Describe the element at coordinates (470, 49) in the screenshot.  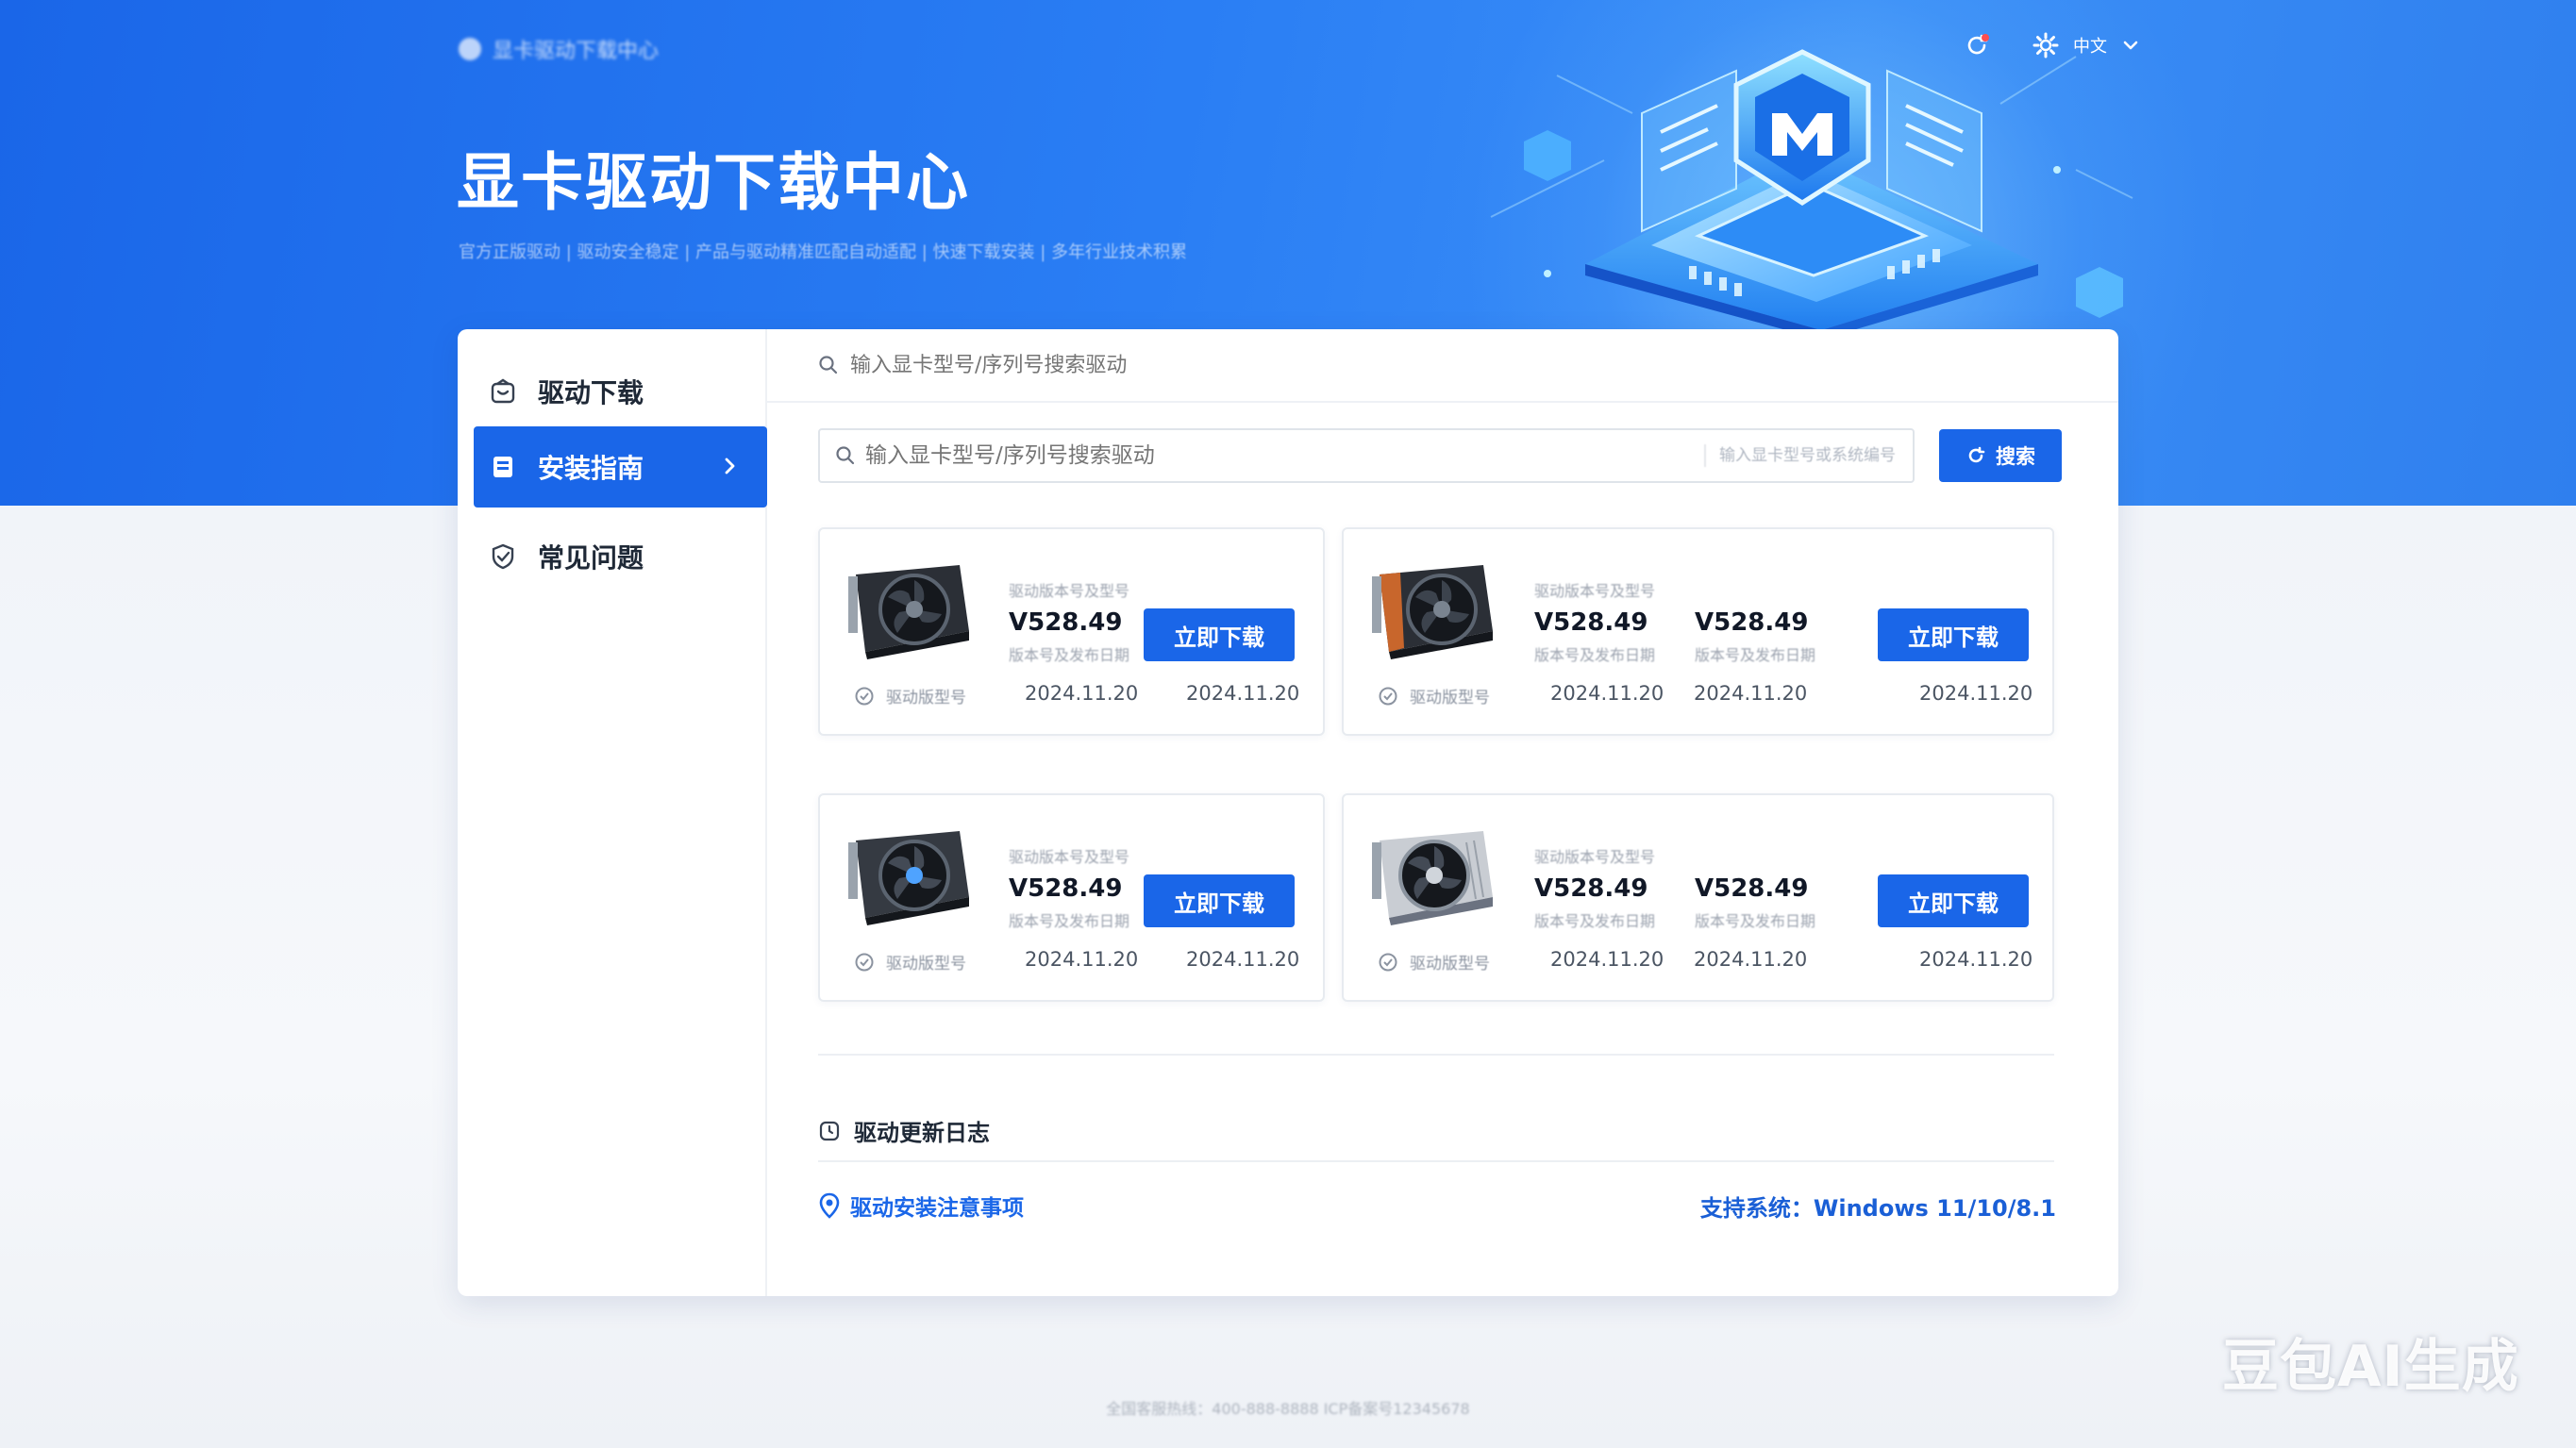
I see `brand-icon` at that location.